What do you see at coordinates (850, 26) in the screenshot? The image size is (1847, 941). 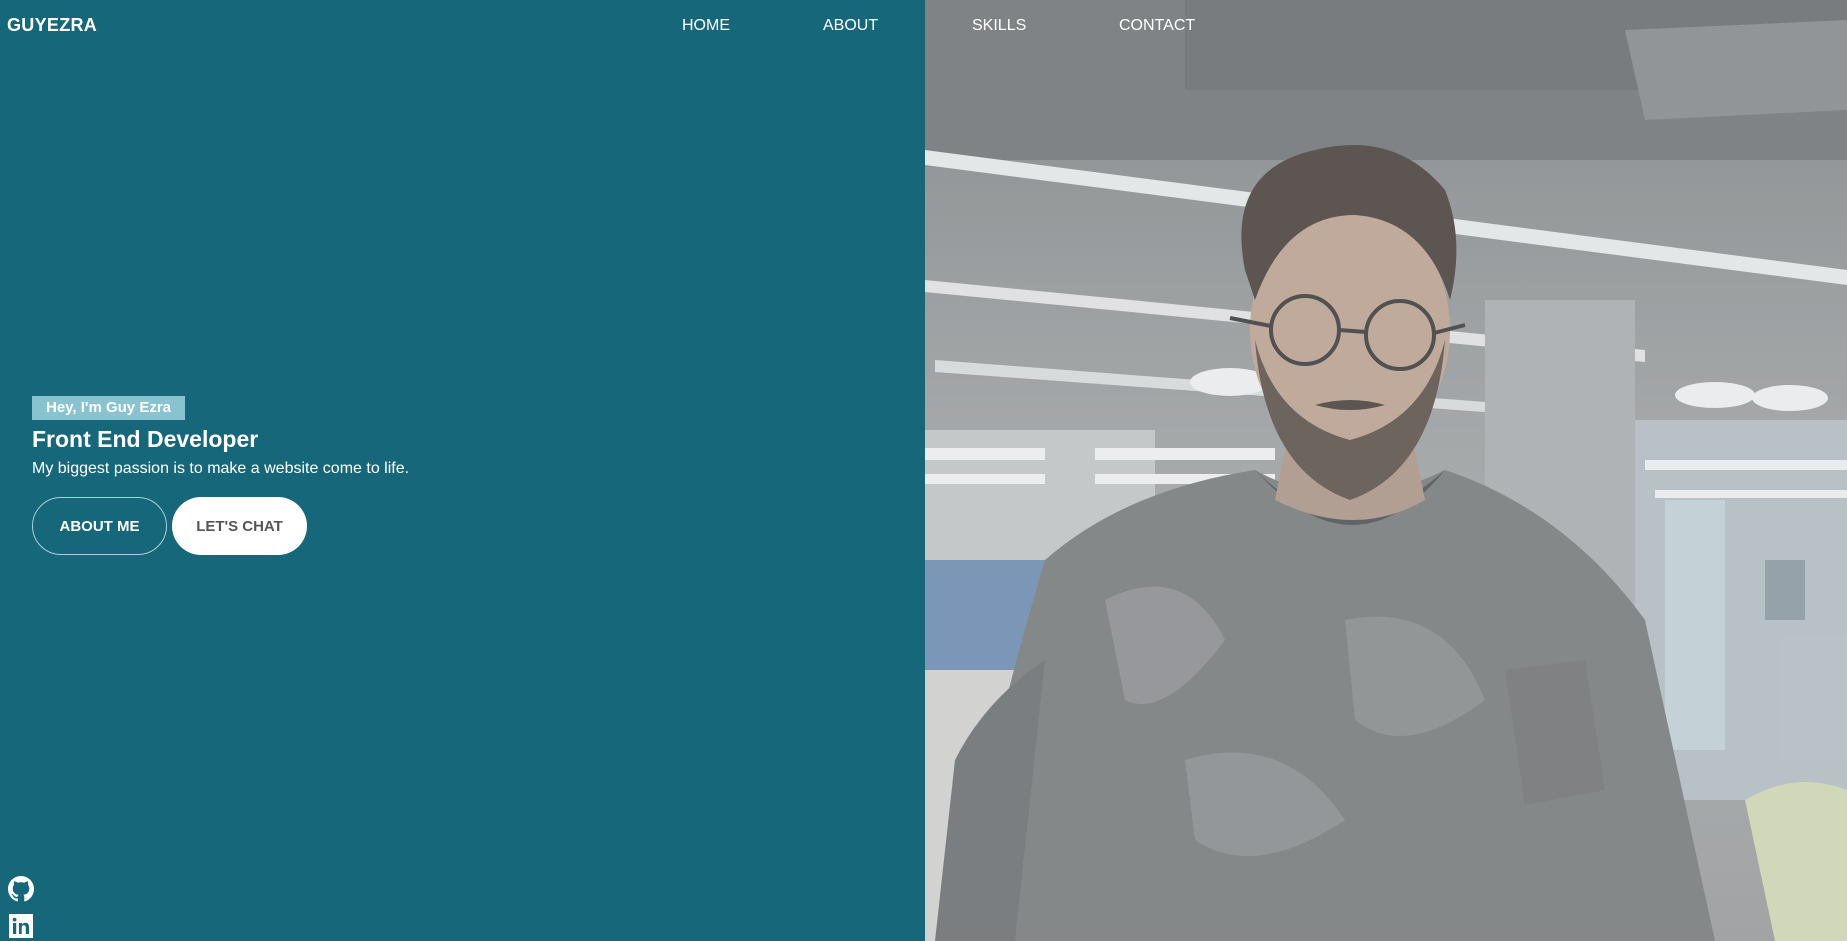 I see `nav-about: ABOUT` at bounding box center [850, 26].